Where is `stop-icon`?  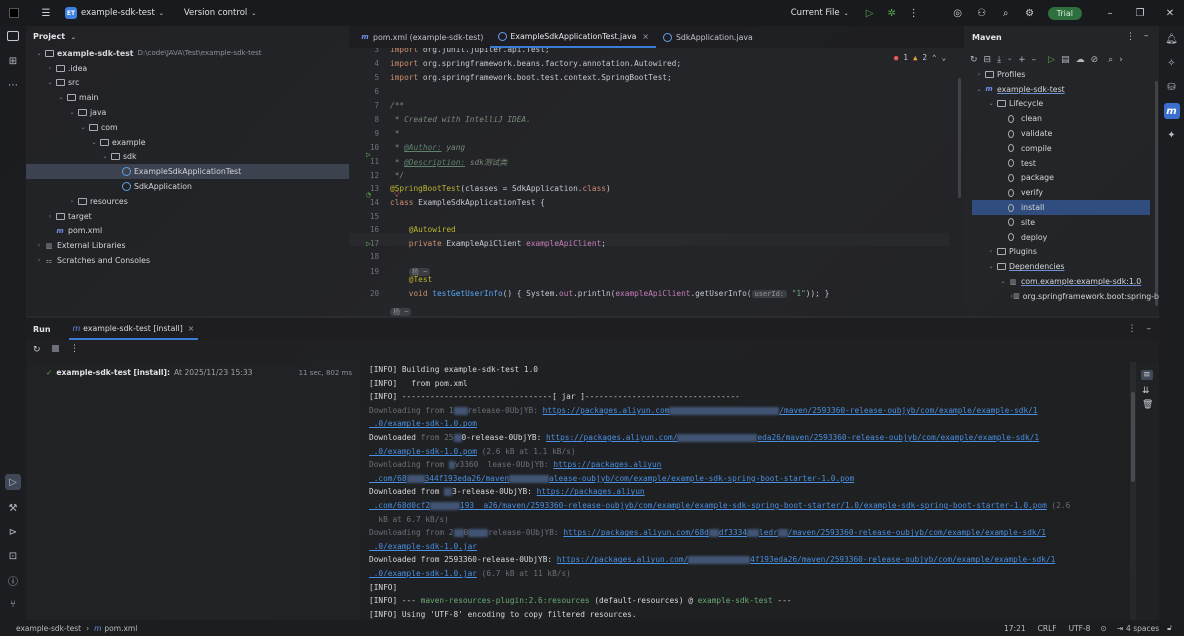
stop-icon is located at coordinates (55, 348).